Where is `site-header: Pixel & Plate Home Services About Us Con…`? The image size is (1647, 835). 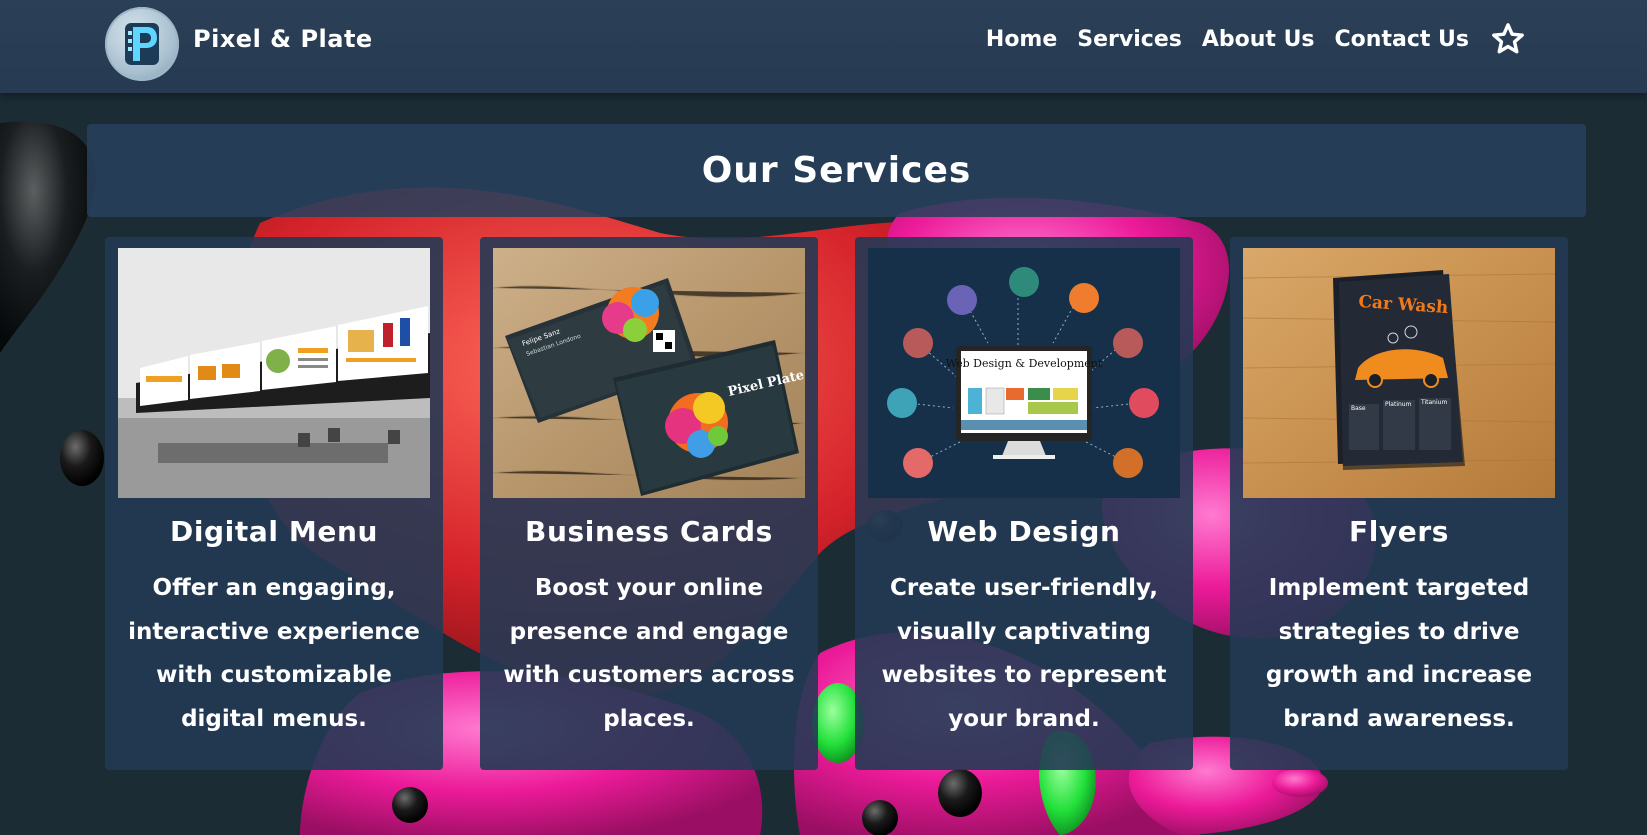
site-header: Pixel & Plate Home Services About Us Con… is located at coordinates (823, 46).